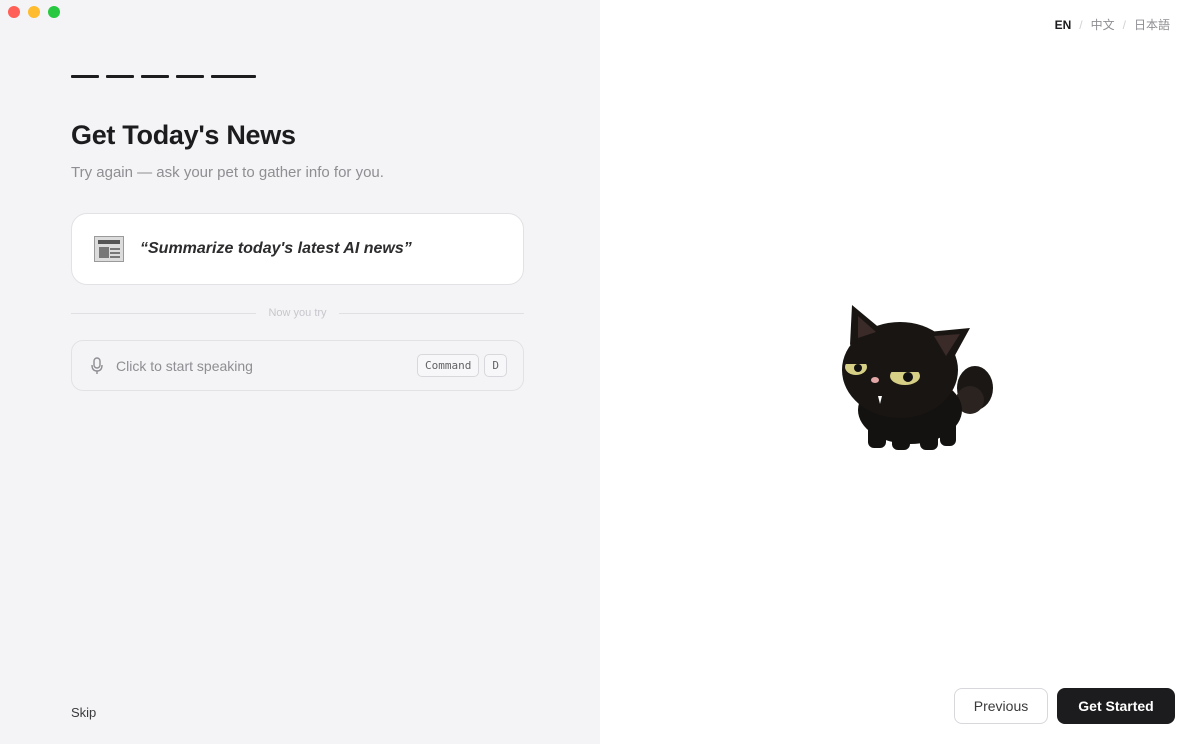  Describe the element at coordinates (297, 365) in the screenshot. I see `voice-input-button: Click to start speaking Command D` at that location.